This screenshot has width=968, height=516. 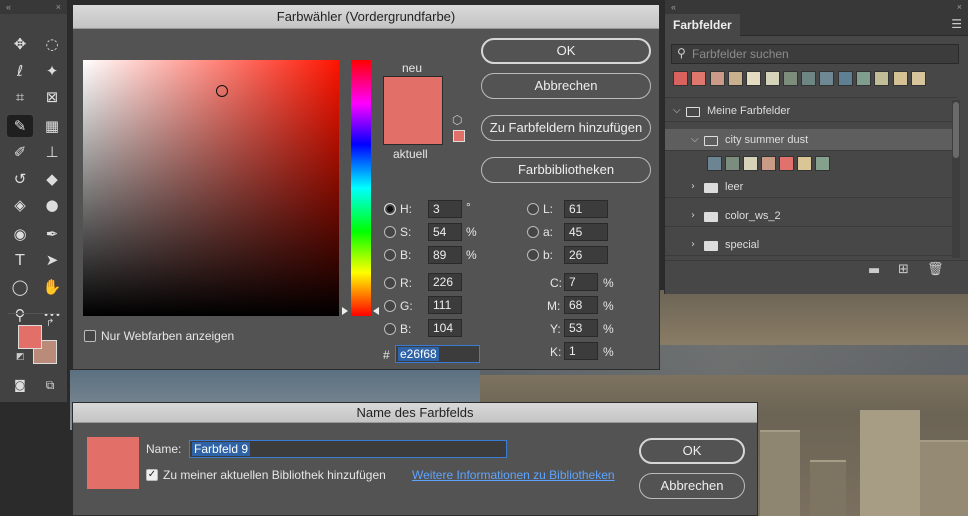 What do you see at coordinates (956, 24) in the screenshot?
I see `panel-menu-icon: ☰` at bounding box center [956, 24].